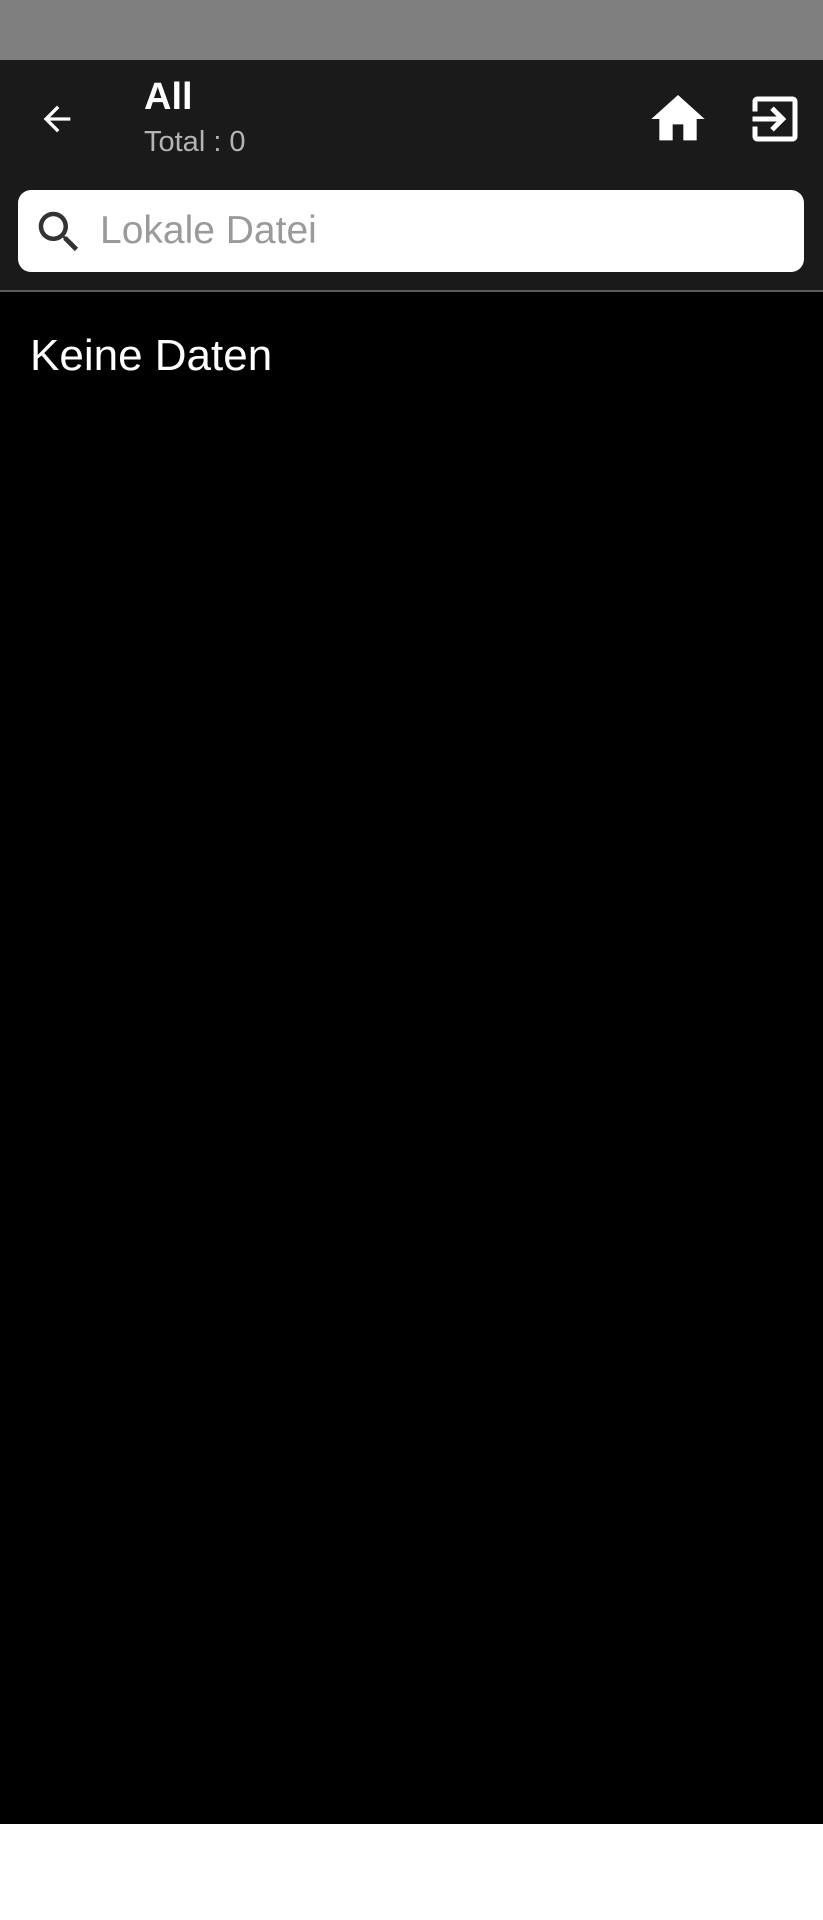  I want to click on exit-icon, so click(775, 119).